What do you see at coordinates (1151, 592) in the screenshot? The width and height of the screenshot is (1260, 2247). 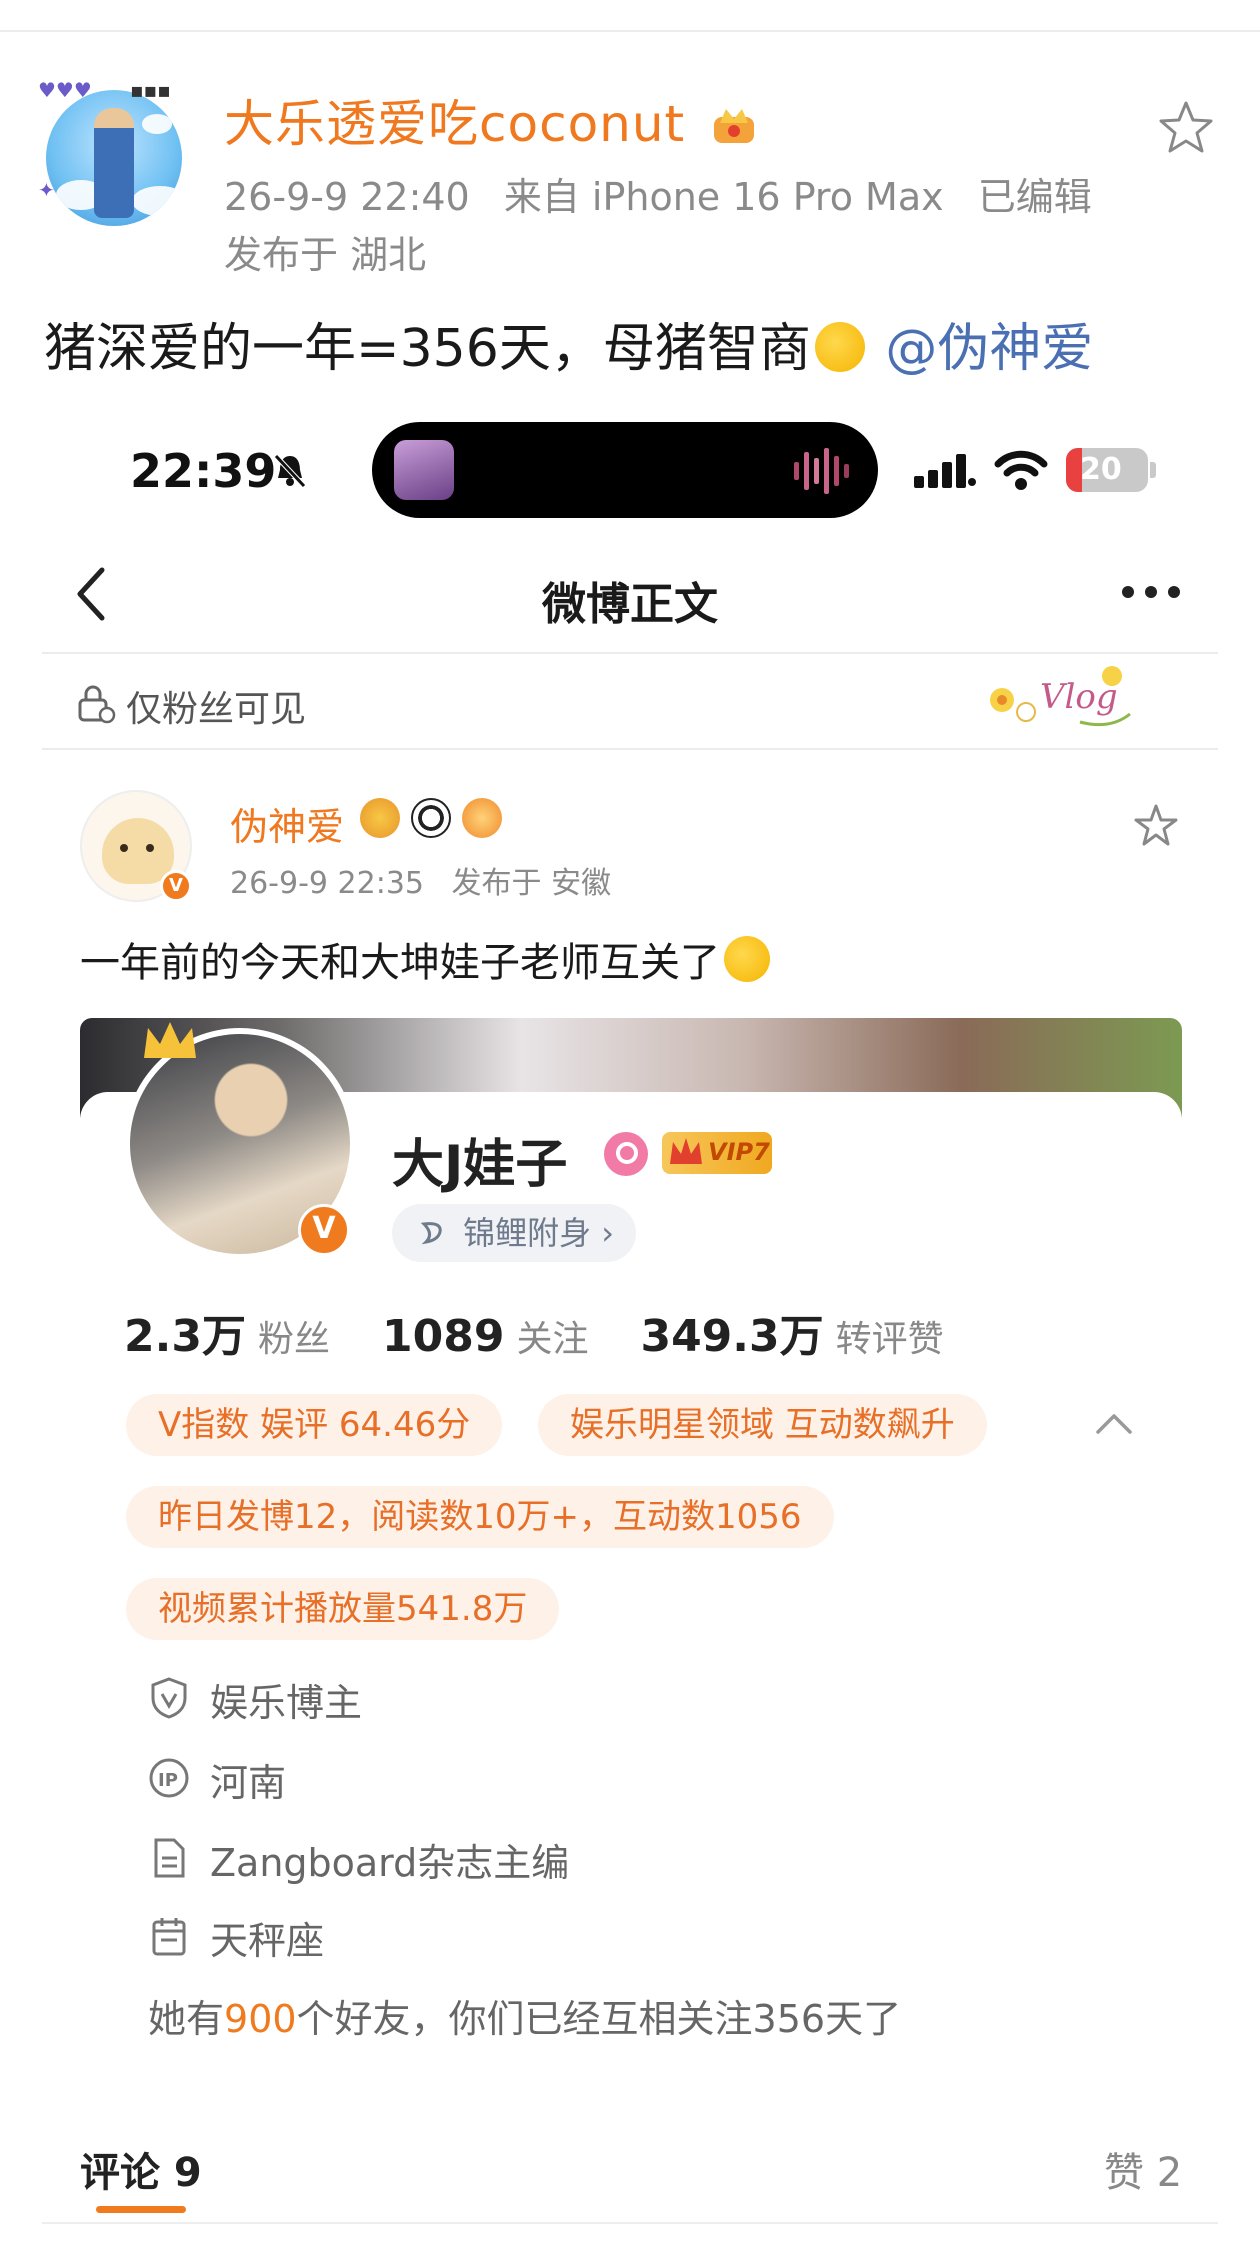 I see `more-dots-icon` at bounding box center [1151, 592].